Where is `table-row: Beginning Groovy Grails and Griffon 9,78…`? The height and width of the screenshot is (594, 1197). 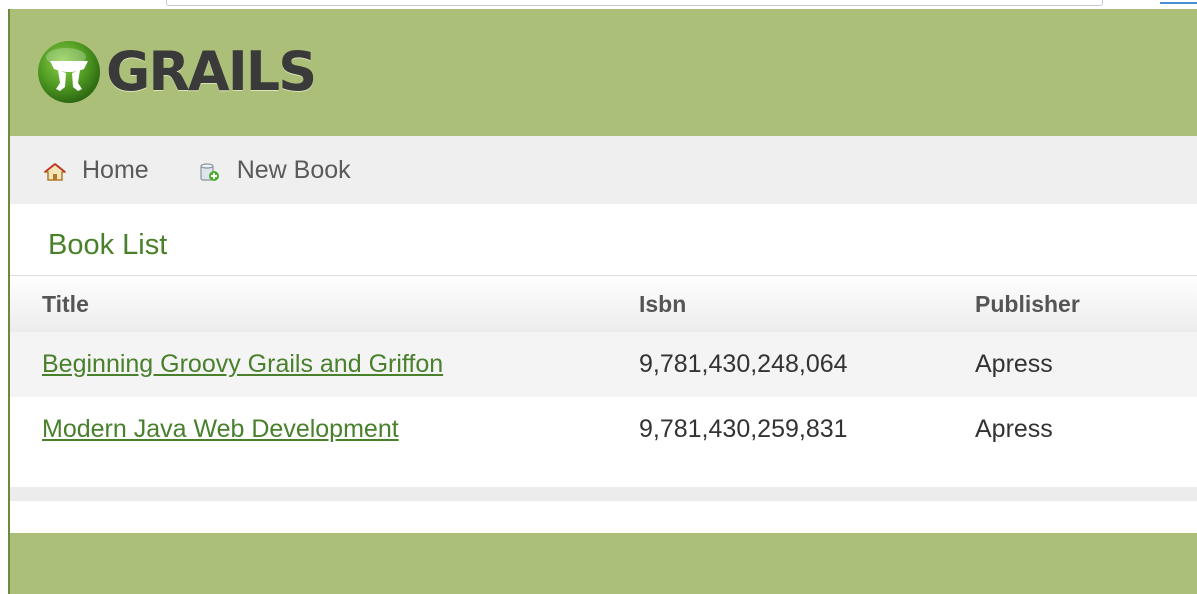 table-row: Beginning Groovy Grails and Griffon 9,78… is located at coordinates (603, 364).